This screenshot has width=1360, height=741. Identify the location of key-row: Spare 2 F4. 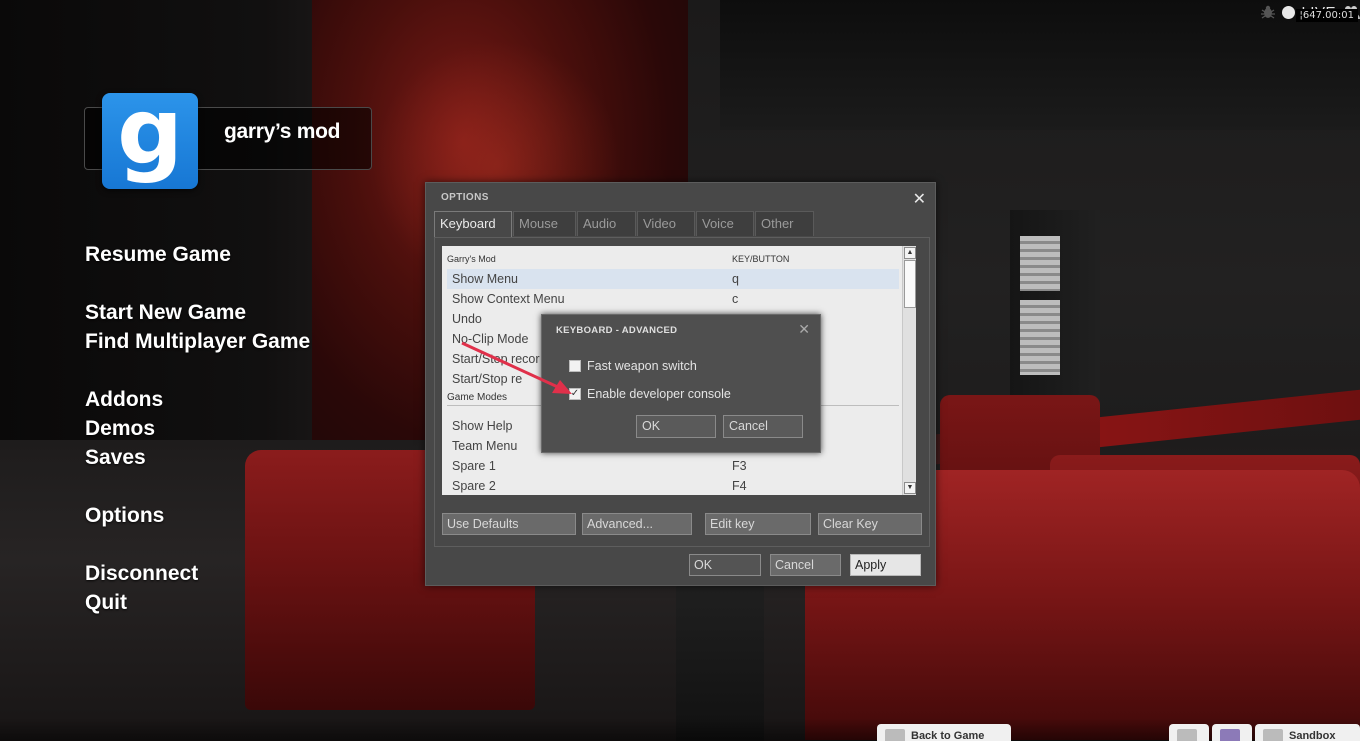
(673, 485).